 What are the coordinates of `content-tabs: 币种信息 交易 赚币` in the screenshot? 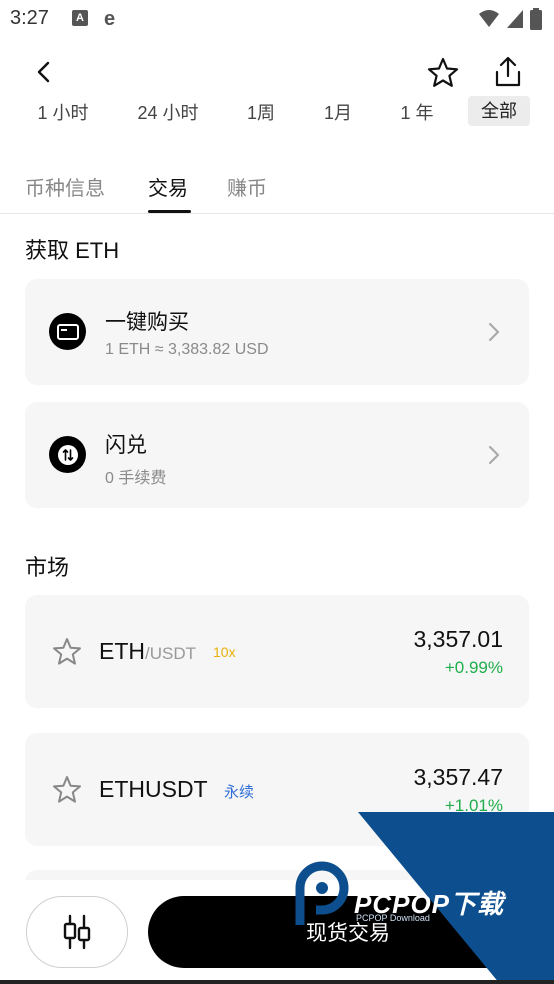 It's located at (277, 191).